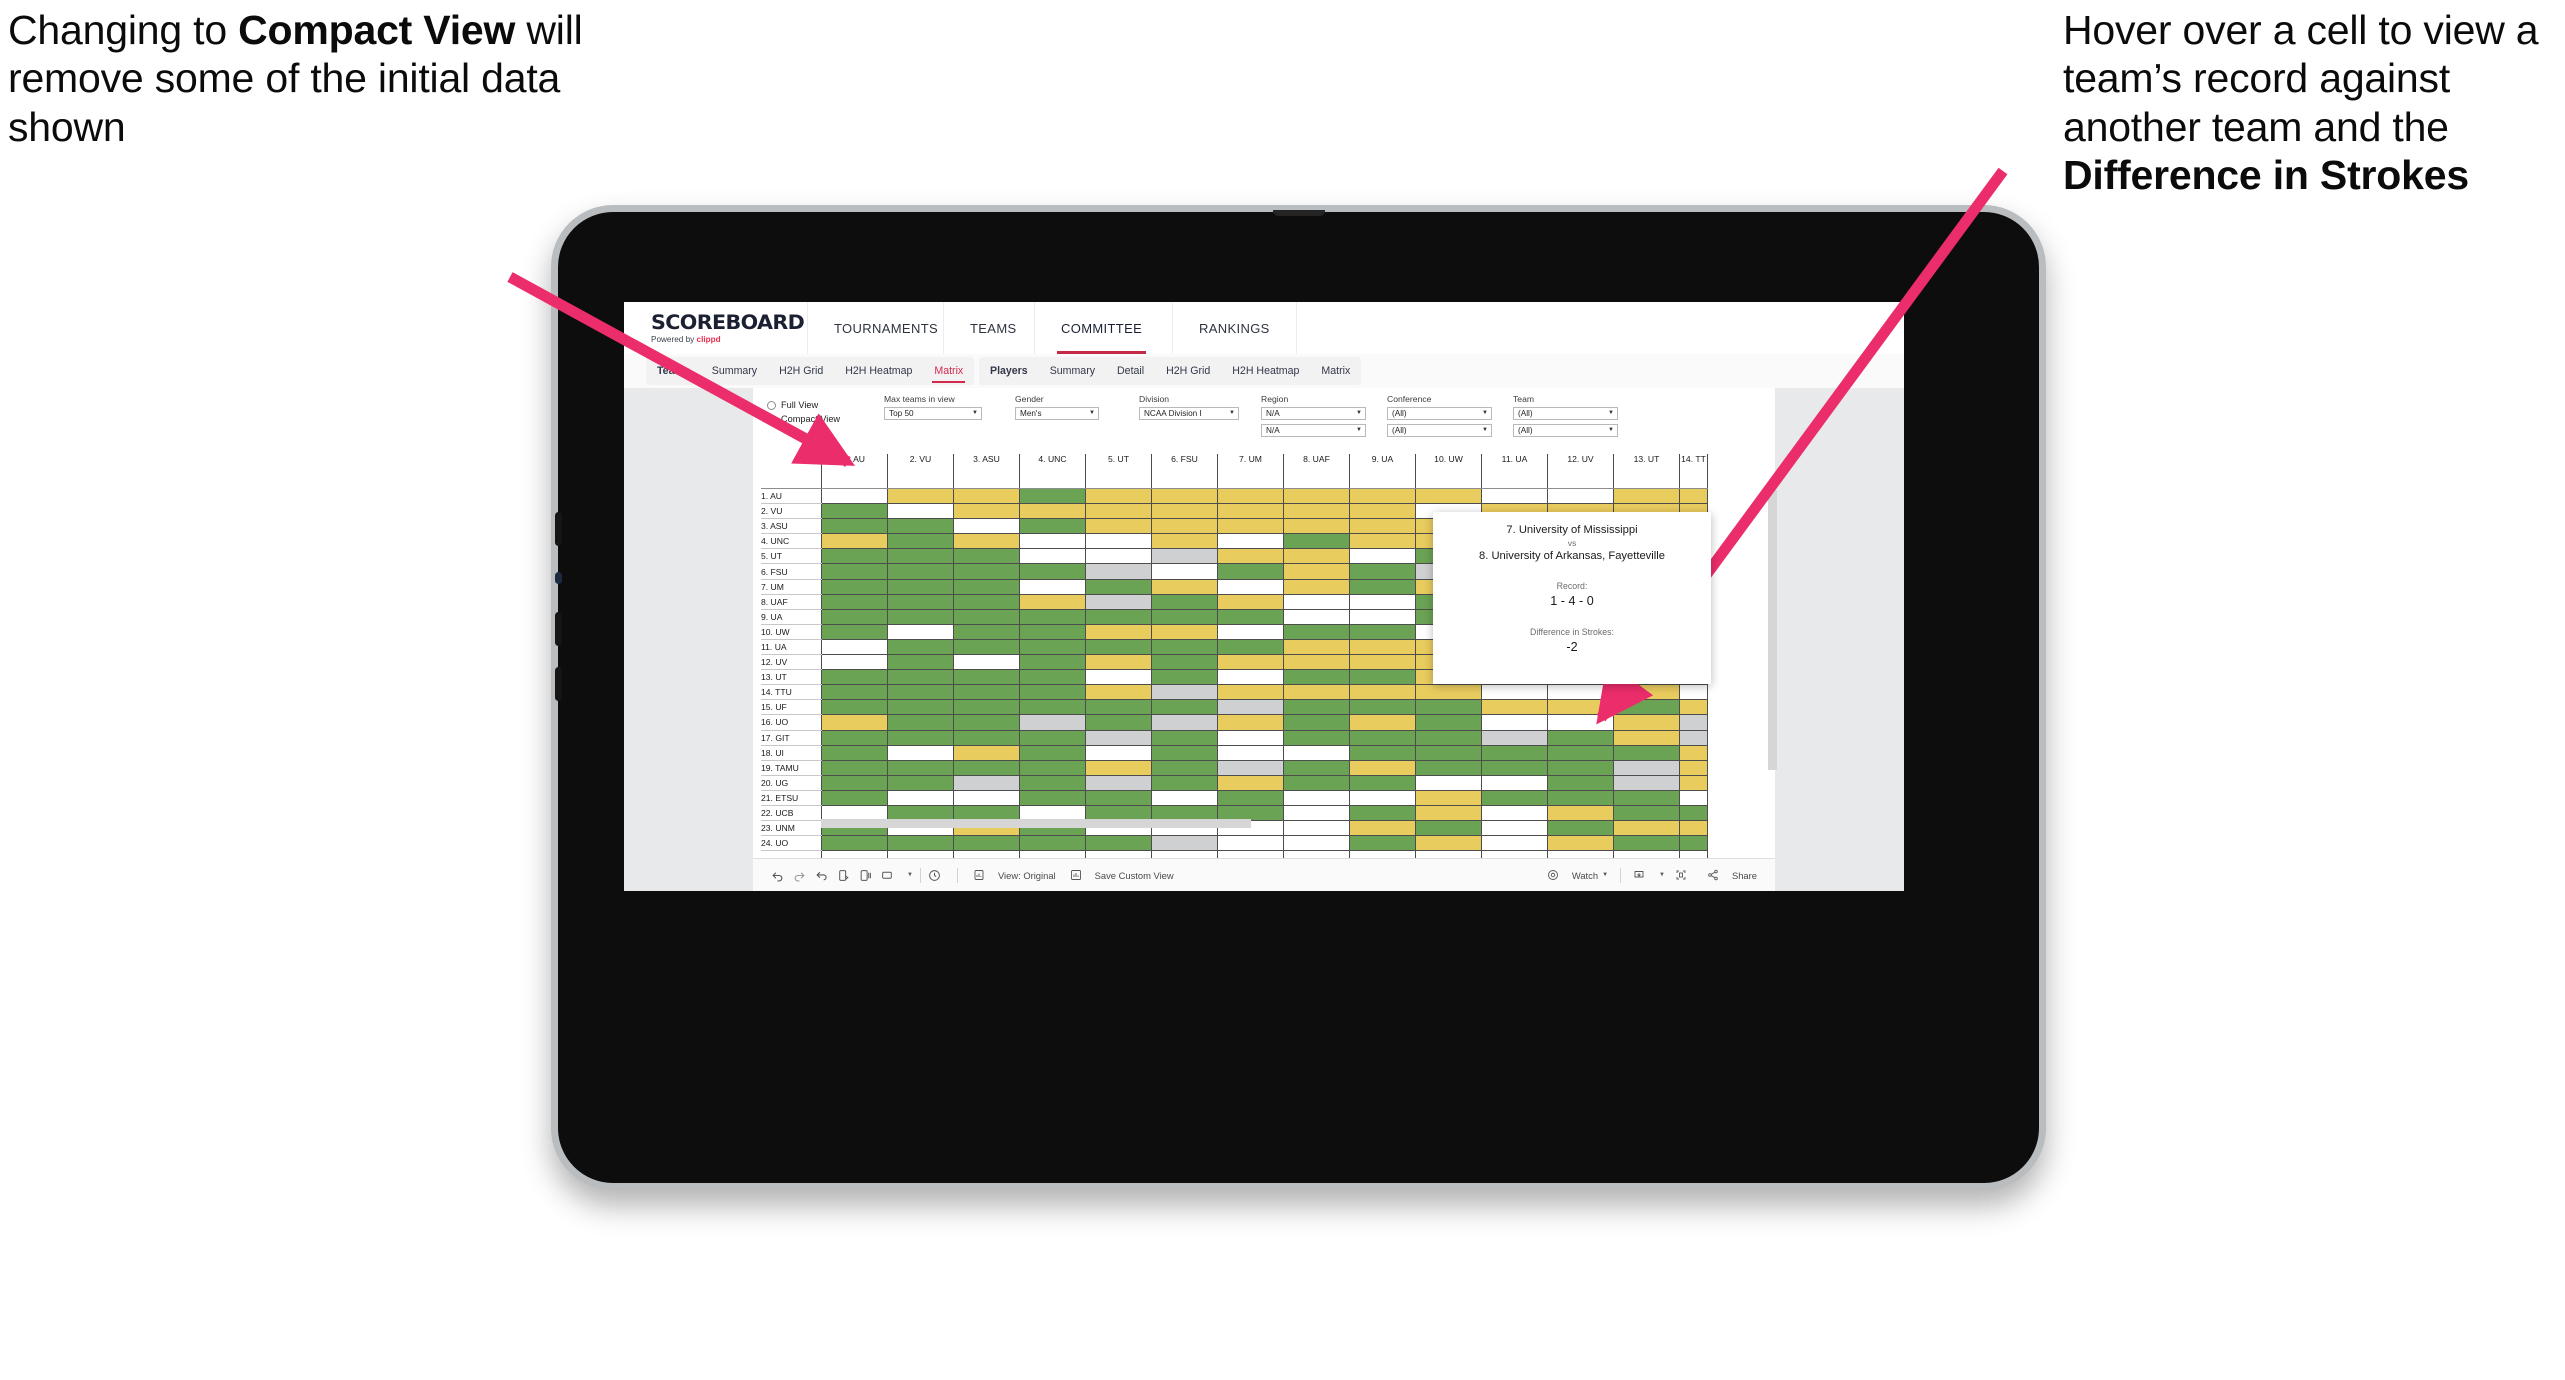  I want to click on matrix-row-header: 12. UV, so click(791, 662).